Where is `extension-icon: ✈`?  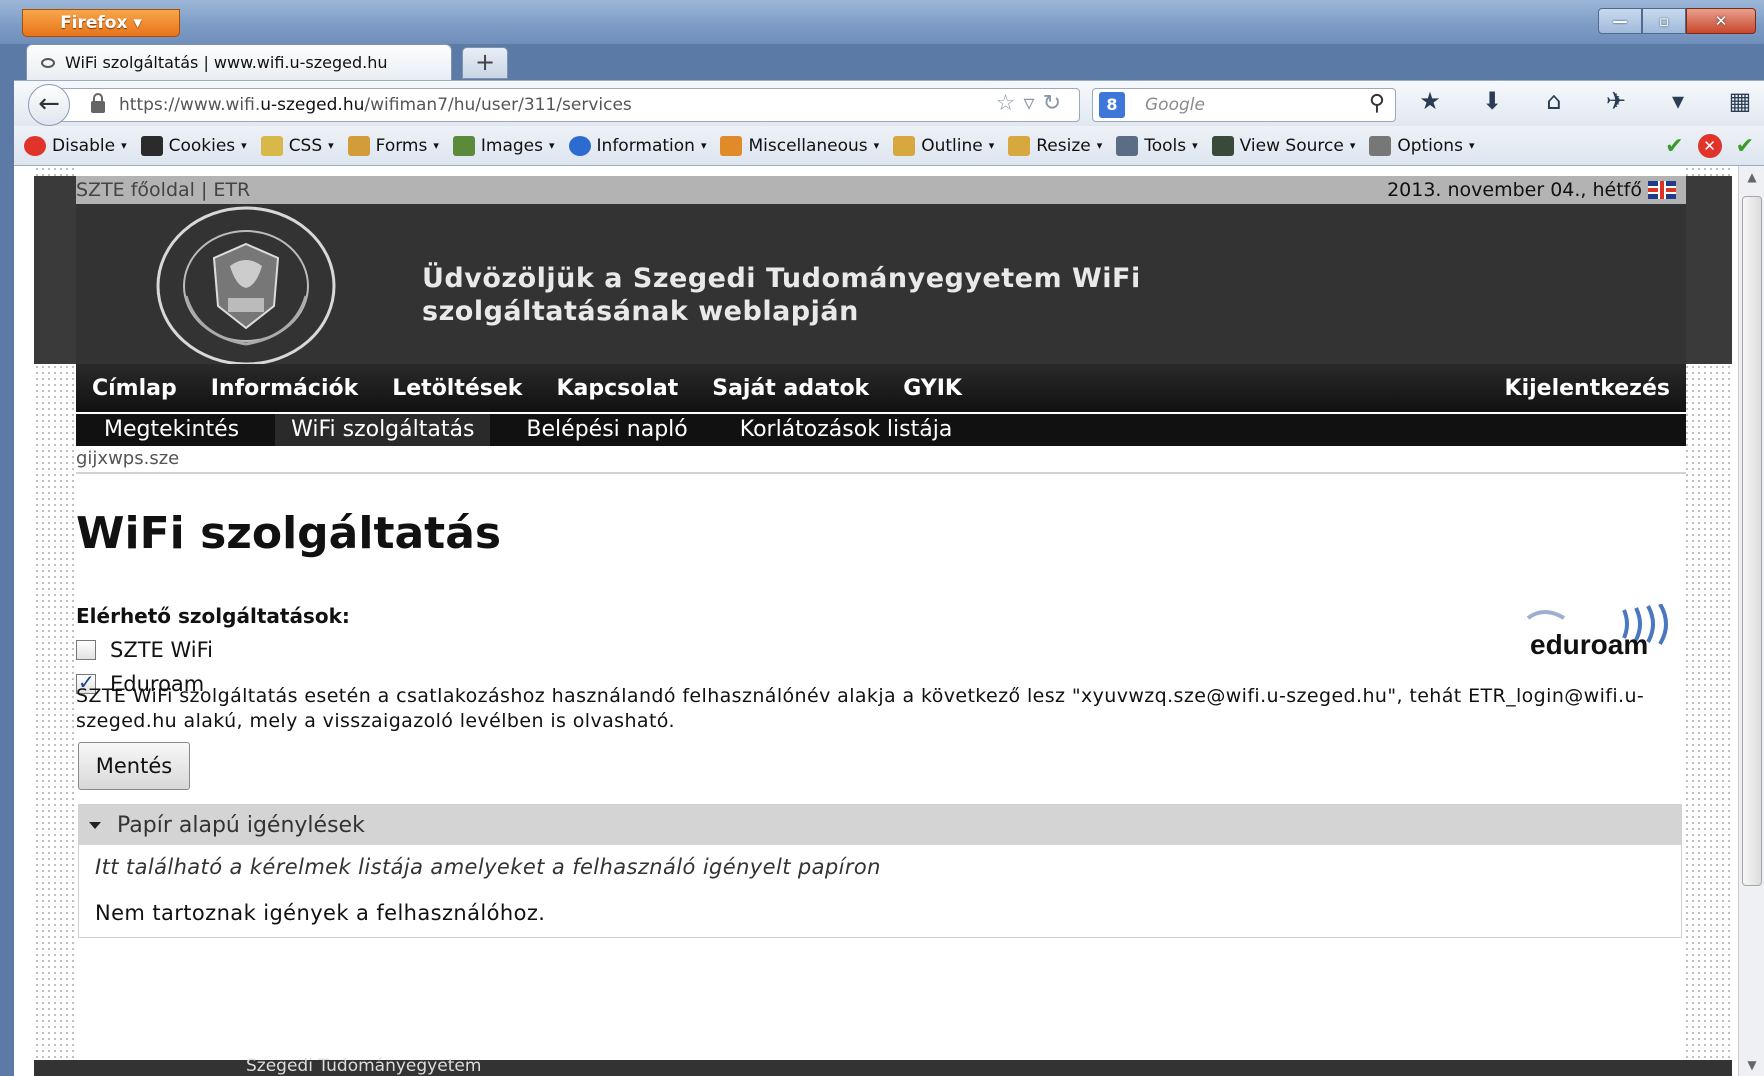
extension-icon: ✈ is located at coordinates (1616, 101).